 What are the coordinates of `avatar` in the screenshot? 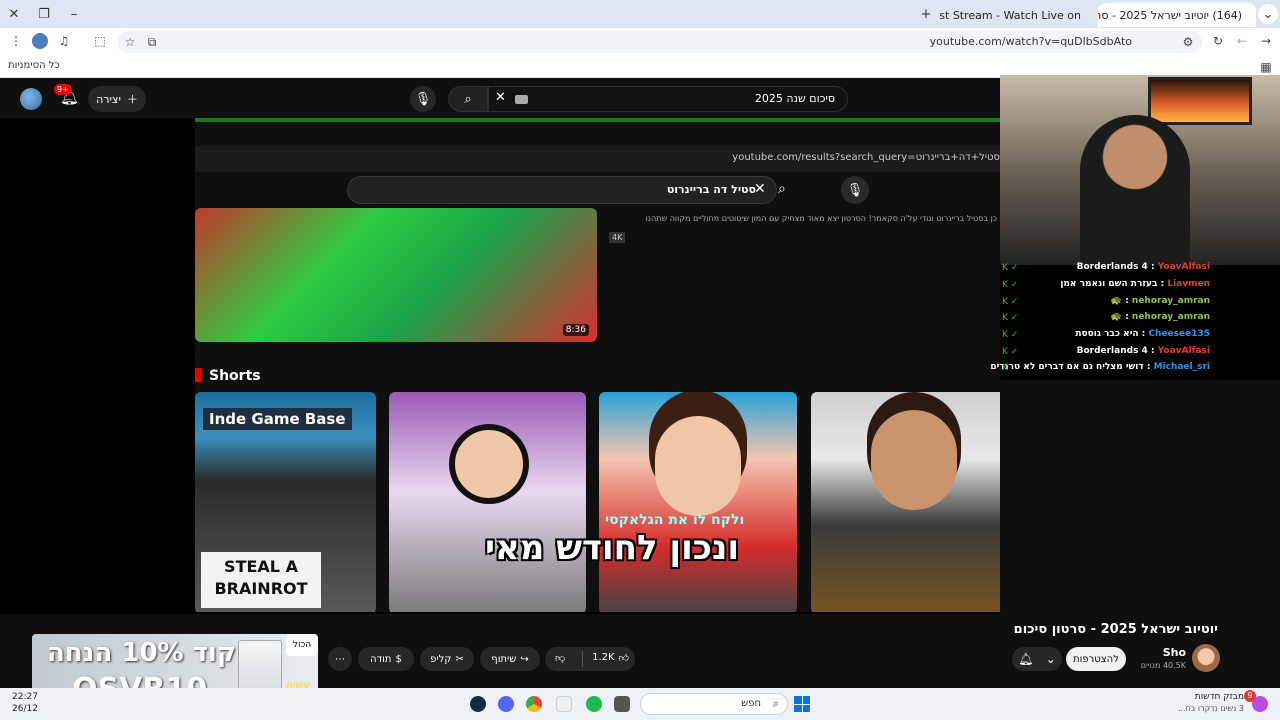 It's located at (31, 99).